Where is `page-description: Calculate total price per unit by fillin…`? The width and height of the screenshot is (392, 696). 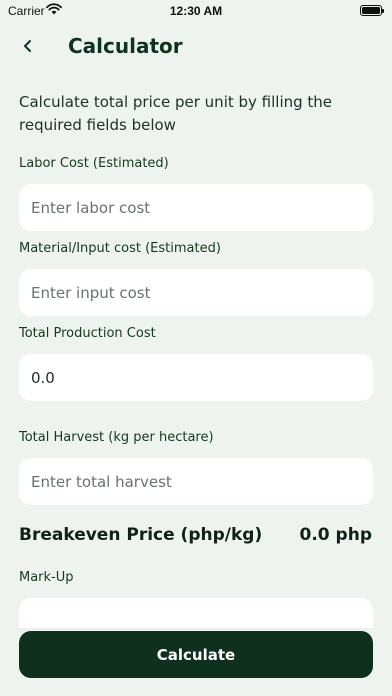
page-description: Calculate total price per unit by fillin… is located at coordinates (176, 113).